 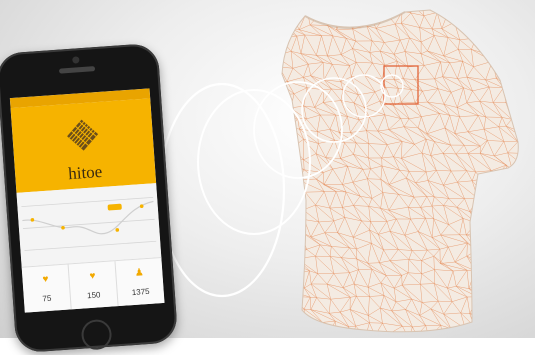 I want to click on metric-steps: ♟ 1375, so click(x=139, y=282).